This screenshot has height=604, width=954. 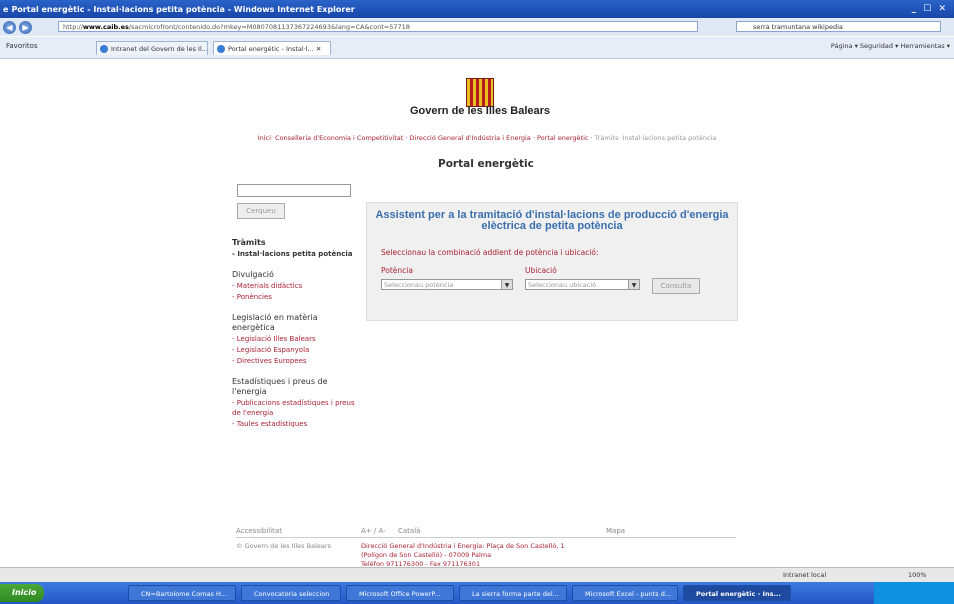 What do you see at coordinates (294, 339) in the screenshot?
I see `sidebar-item-legislacio-balears: - Legislació Illes Balears` at bounding box center [294, 339].